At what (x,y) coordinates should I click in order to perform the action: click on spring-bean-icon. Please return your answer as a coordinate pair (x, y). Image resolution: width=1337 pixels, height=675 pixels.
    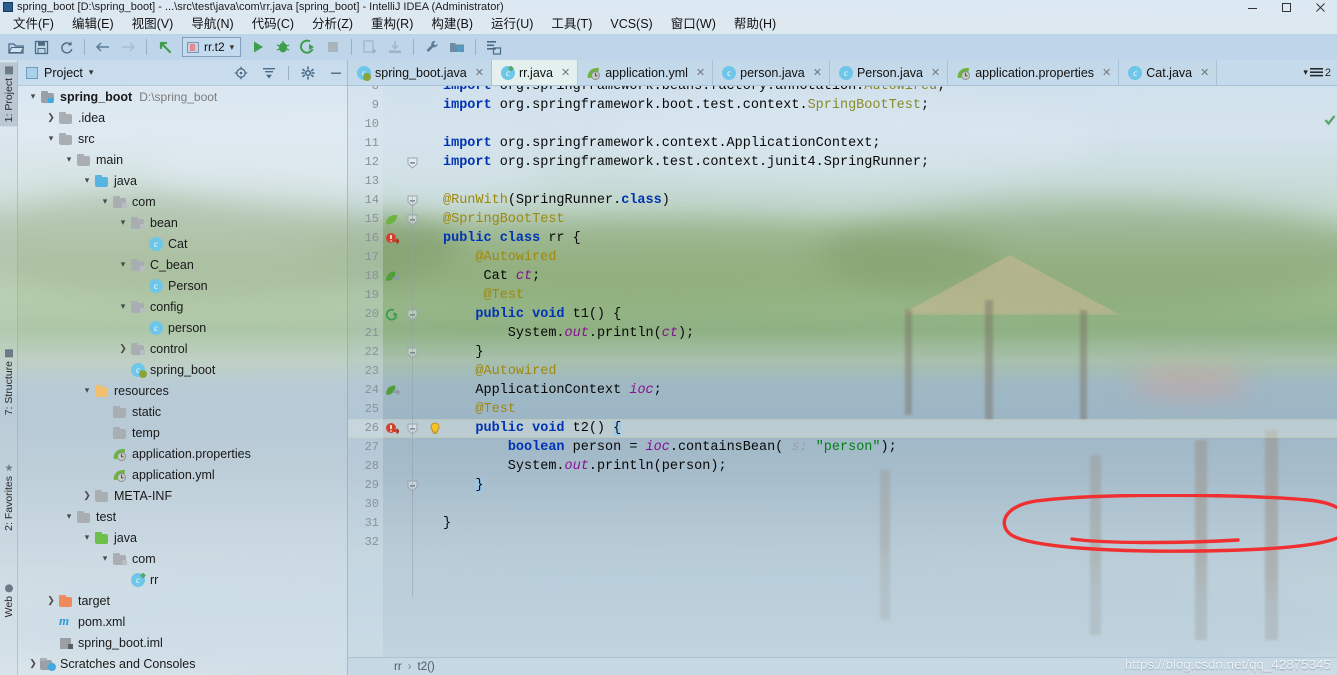
    Looking at the image, I should click on (391, 219).